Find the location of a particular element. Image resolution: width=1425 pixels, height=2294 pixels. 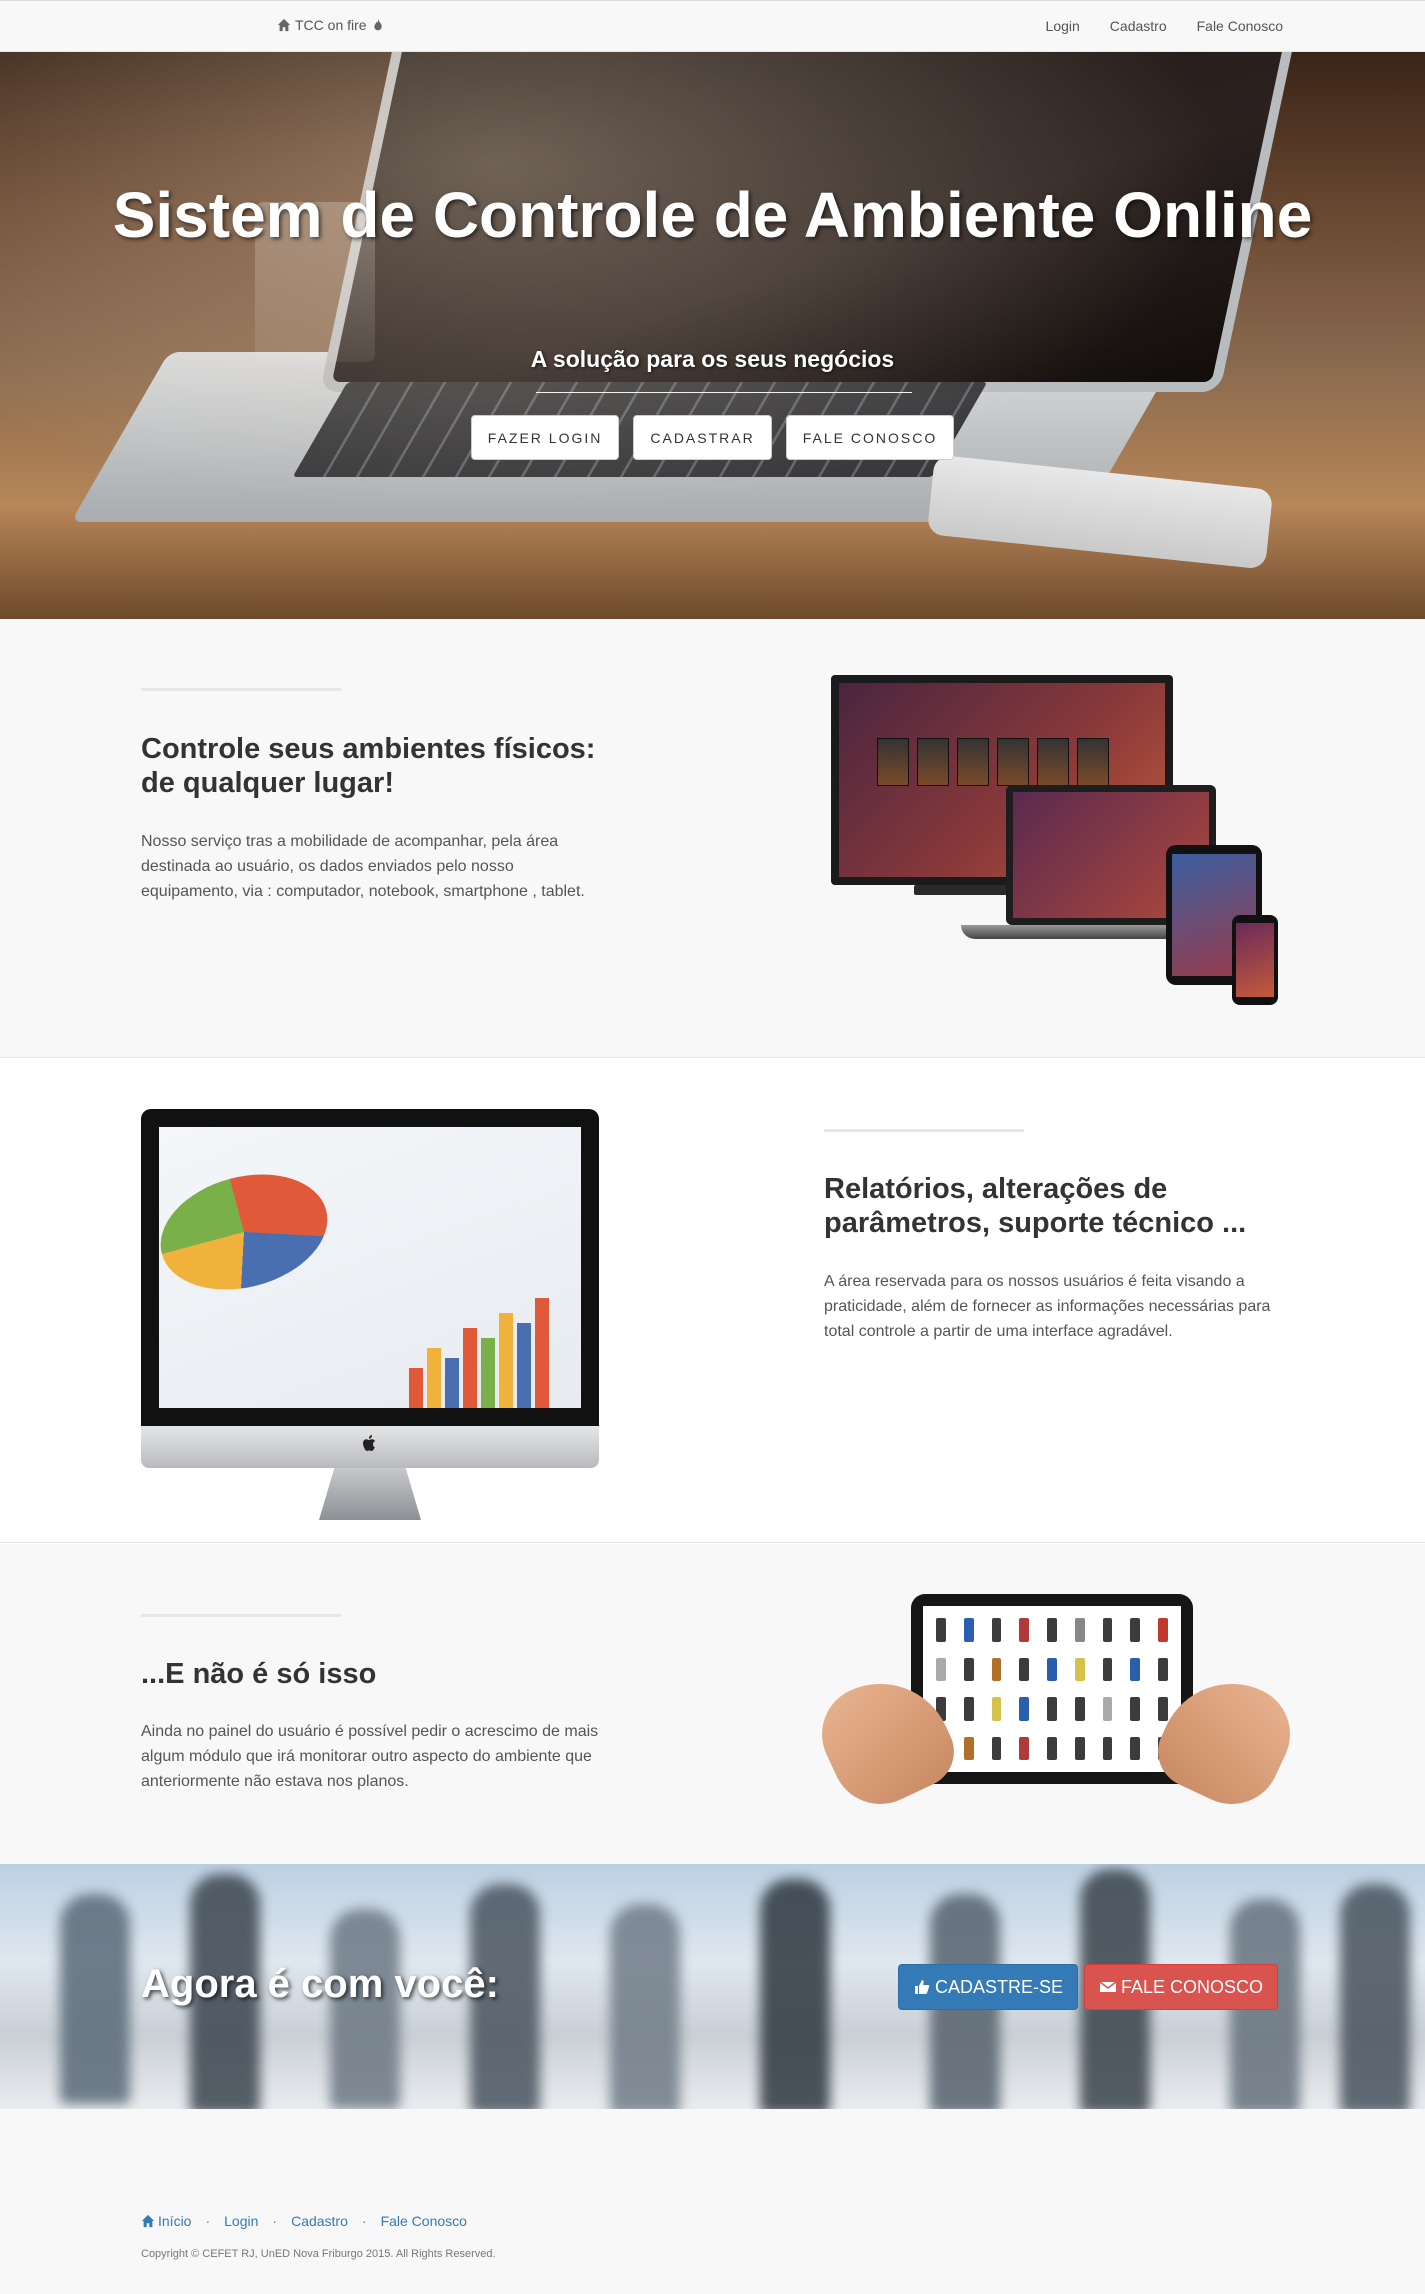

brand-label: TCC on fire is located at coordinates (331, 25).